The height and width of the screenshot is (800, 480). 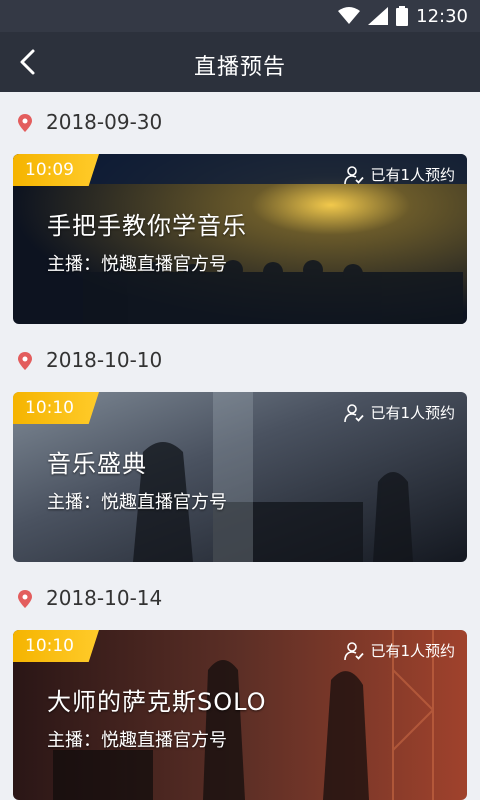 I want to click on wifi-icon, so click(x=349, y=16).